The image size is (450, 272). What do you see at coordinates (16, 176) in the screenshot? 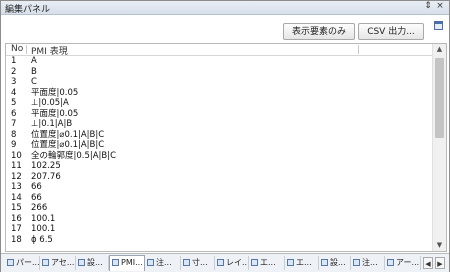
I see `row-number: 12` at bounding box center [16, 176].